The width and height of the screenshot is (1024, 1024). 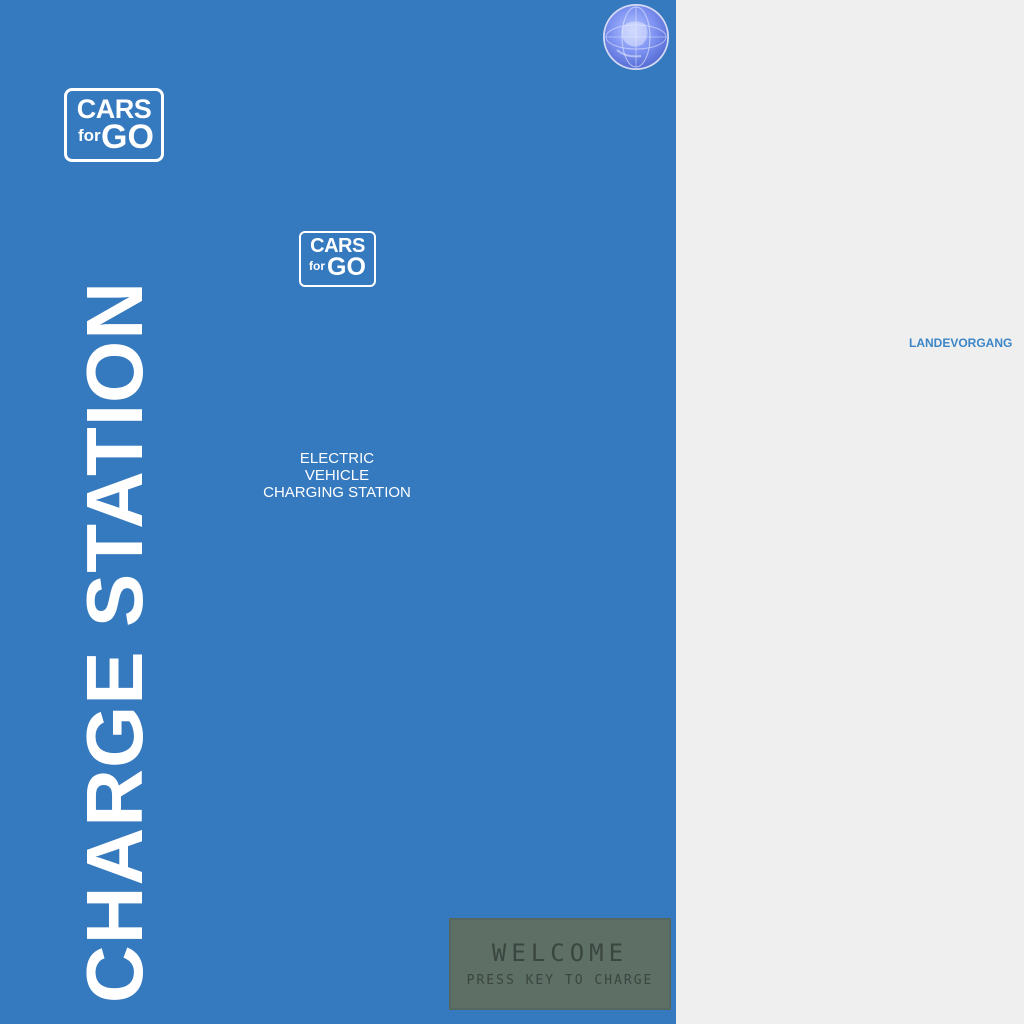 I want to click on lcd-display: WELCOME PRESS KEY TO CHARGE, so click(x=560, y=964).